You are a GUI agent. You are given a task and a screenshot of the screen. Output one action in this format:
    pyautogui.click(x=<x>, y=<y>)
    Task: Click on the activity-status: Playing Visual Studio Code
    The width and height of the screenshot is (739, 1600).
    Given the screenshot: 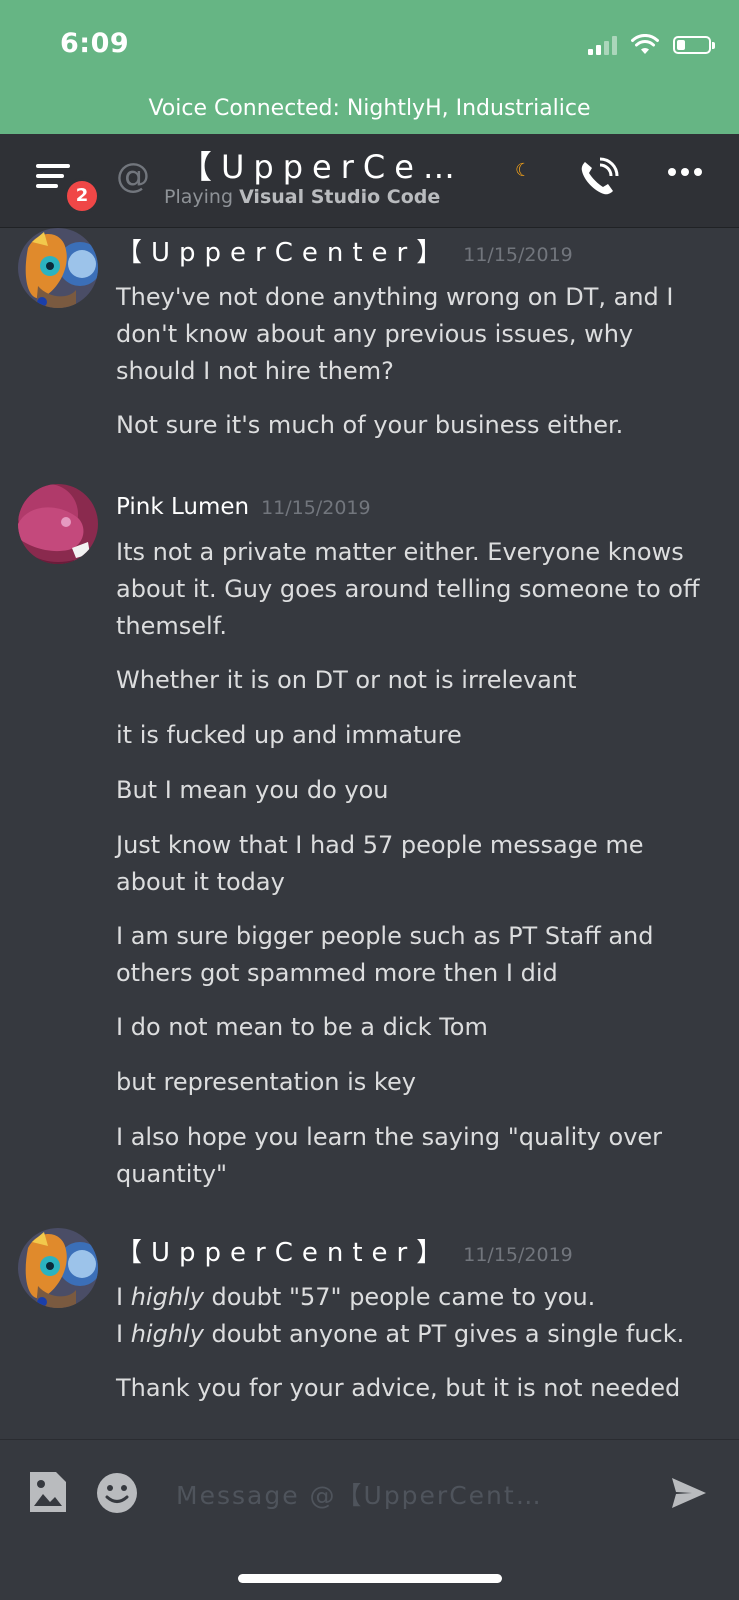 What is the action you would take?
    pyautogui.click(x=302, y=197)
    